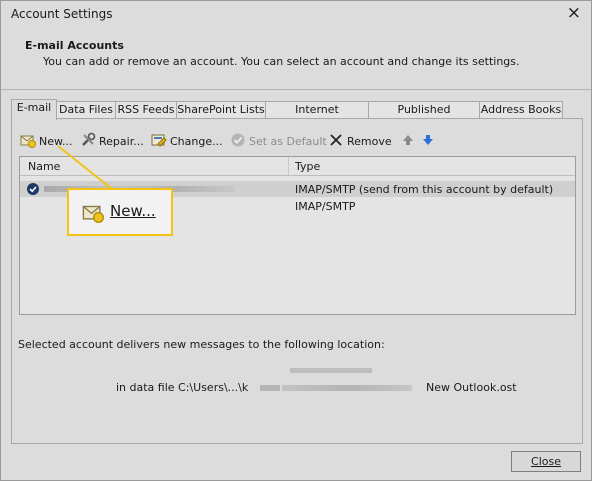 Image resolution: width=592 pixels, height=481 pixels. I want to click on list-header: Name Type, so click(297, 166).